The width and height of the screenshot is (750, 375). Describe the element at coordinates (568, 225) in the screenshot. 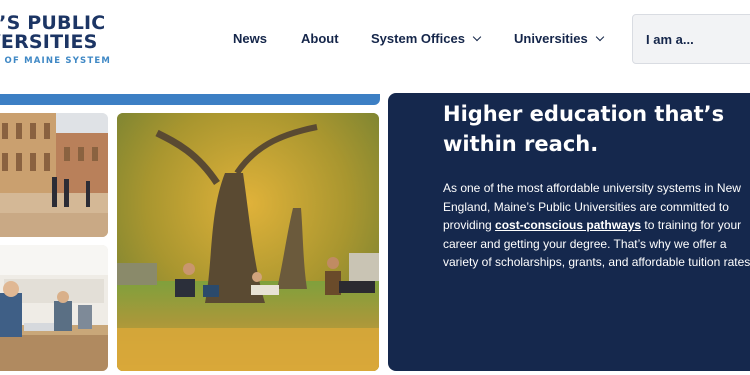

I see `cost-conscious-pathways-link: cost-conscious pathways` at that location.